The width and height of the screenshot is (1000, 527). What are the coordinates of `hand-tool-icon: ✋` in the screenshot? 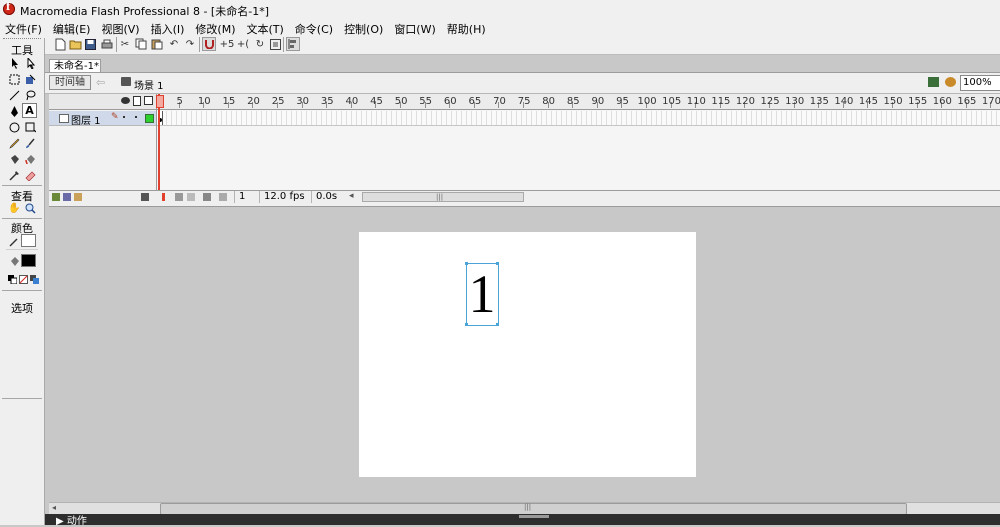 It's located at (14, 208).